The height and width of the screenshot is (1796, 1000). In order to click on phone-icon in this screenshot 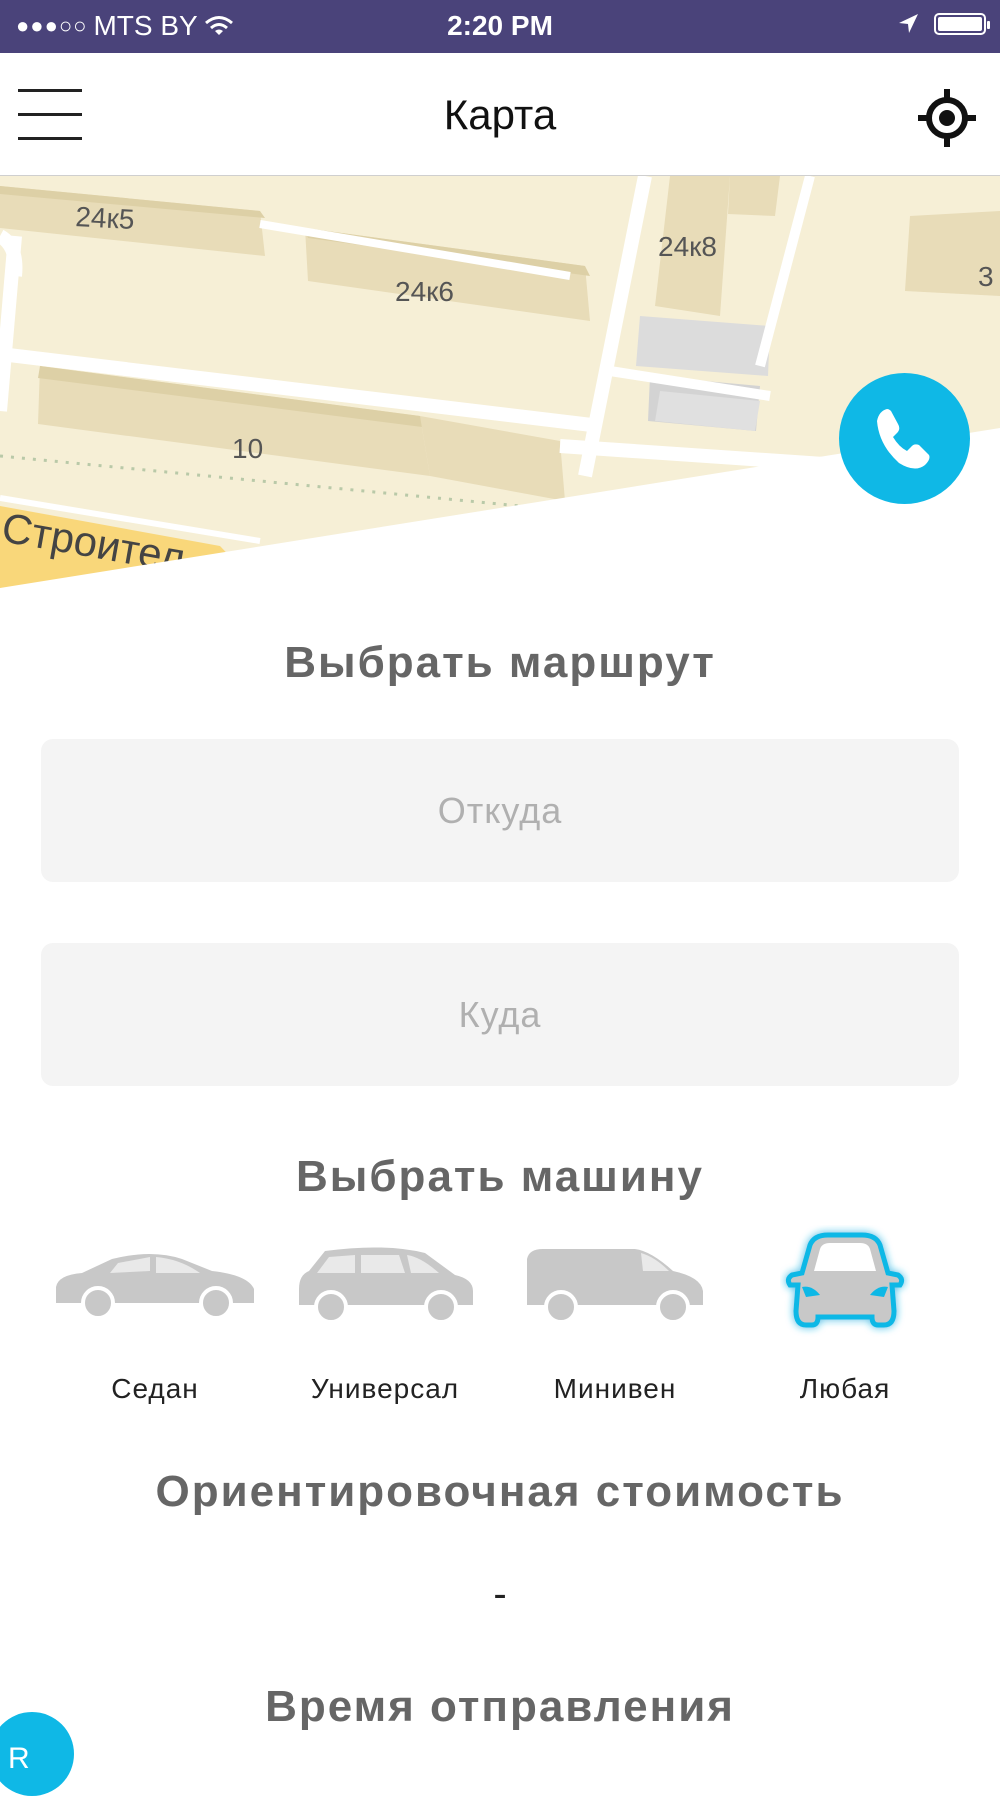, I will do `click(902, 438)`.